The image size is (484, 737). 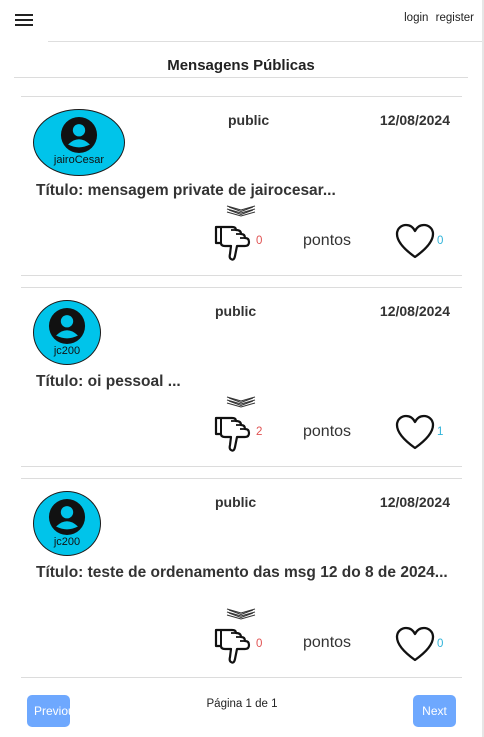 I want to click on register-link: register, so click(x=455, y=18).